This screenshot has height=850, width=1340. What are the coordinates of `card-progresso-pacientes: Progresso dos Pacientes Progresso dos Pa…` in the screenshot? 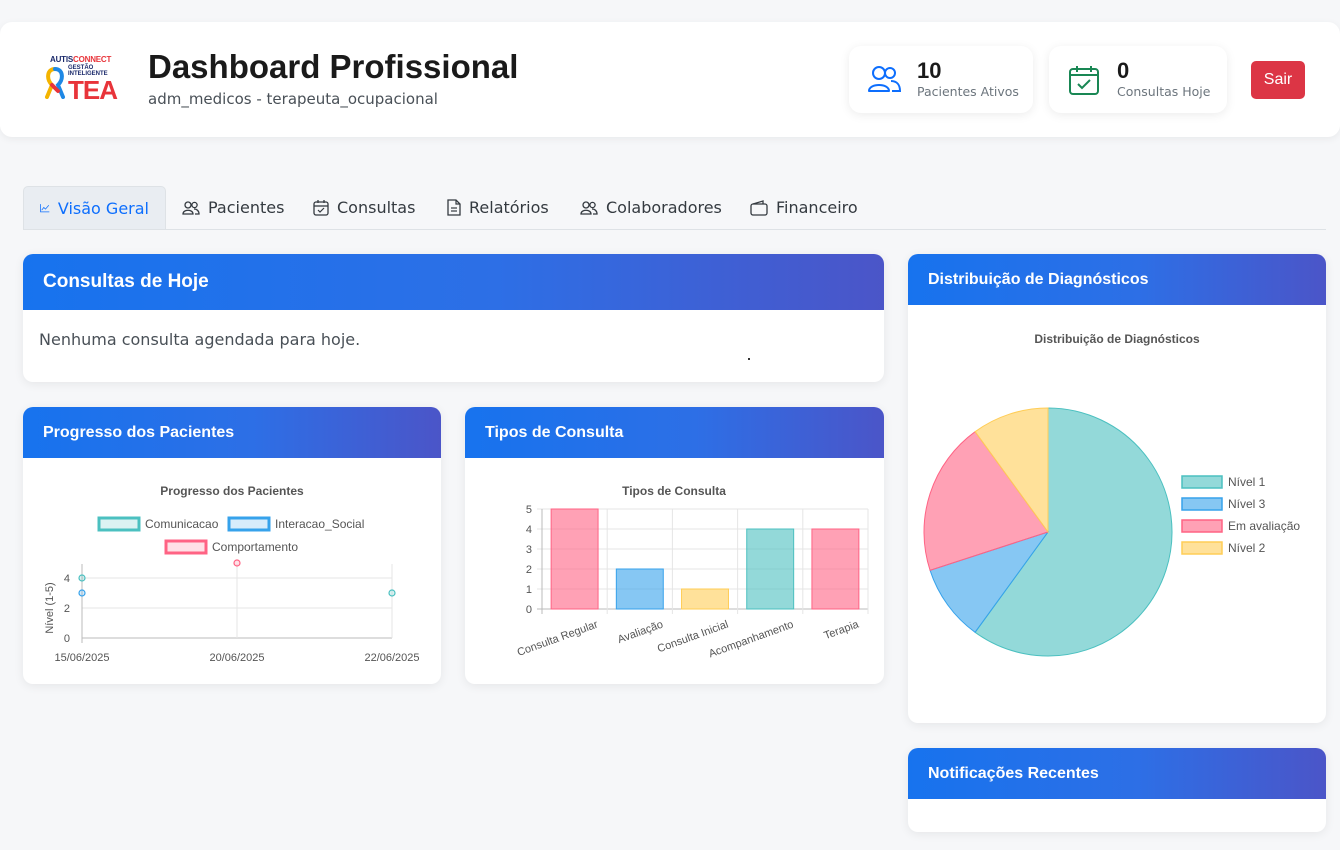 It's located at (232, 545).